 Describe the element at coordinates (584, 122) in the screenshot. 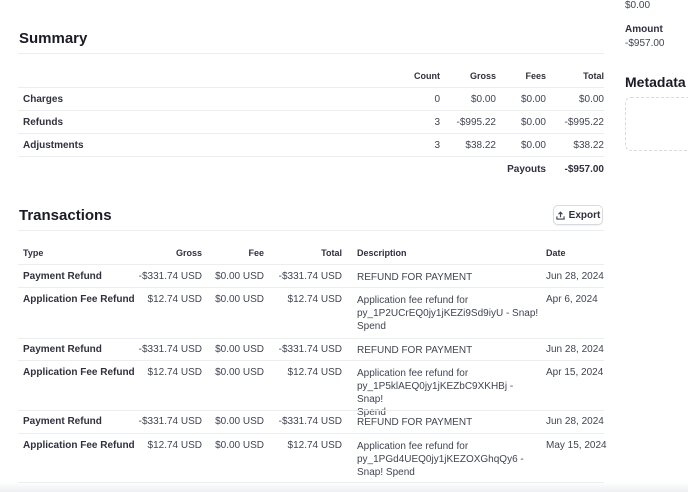

I see `summary-row-total: -$995.22` at that location.